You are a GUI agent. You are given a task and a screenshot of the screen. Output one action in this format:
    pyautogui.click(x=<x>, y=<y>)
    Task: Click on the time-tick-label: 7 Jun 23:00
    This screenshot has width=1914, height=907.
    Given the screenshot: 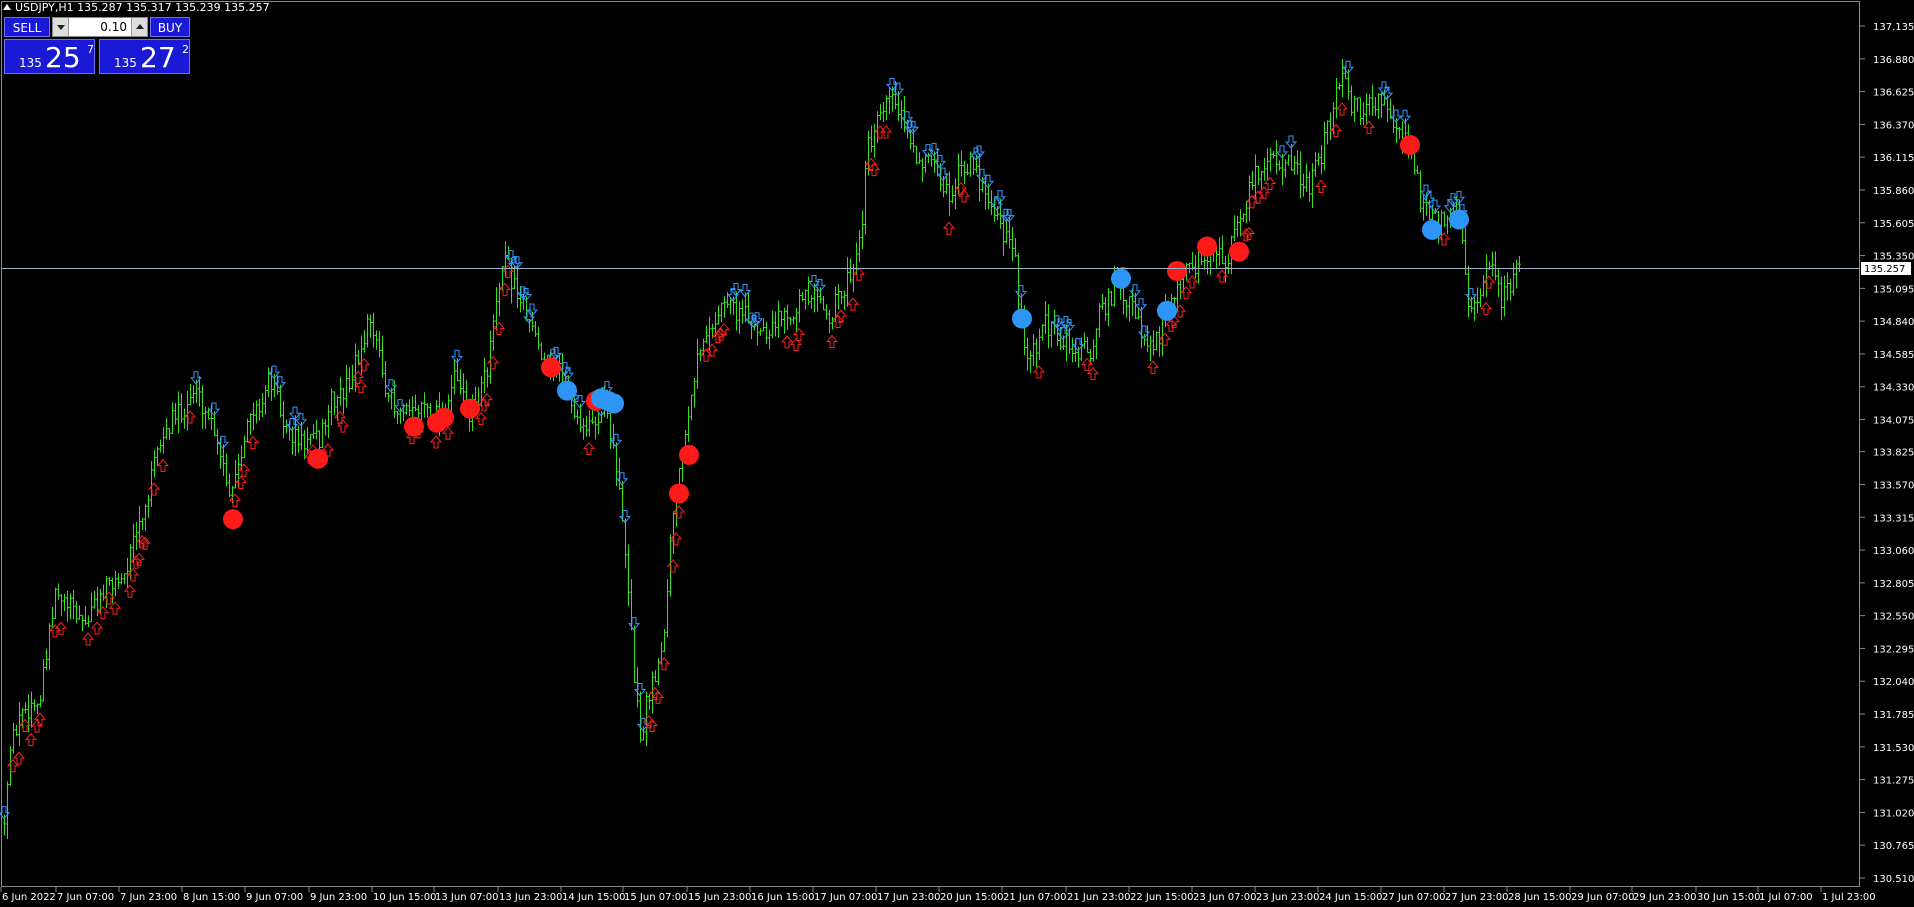 What is the action you would take?
    pyautogui.click(x=148, y=897)
    